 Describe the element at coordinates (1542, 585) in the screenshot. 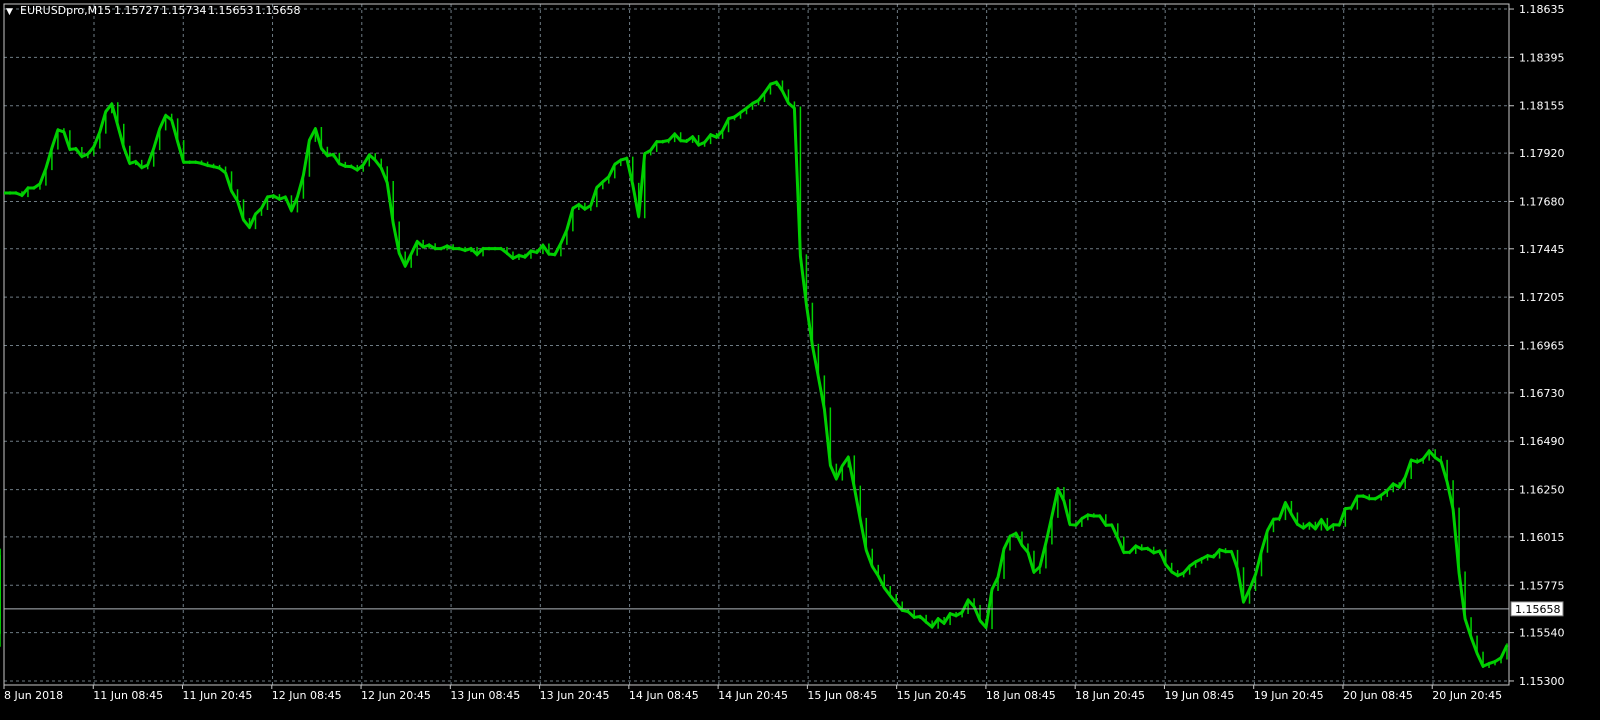

I see `y-tick-label: 1.15775` at that location.